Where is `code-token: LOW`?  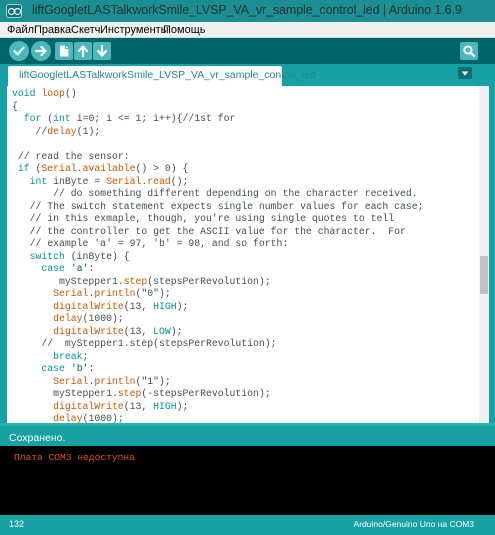
code-token: LOW is located at coordinates (162, 331).